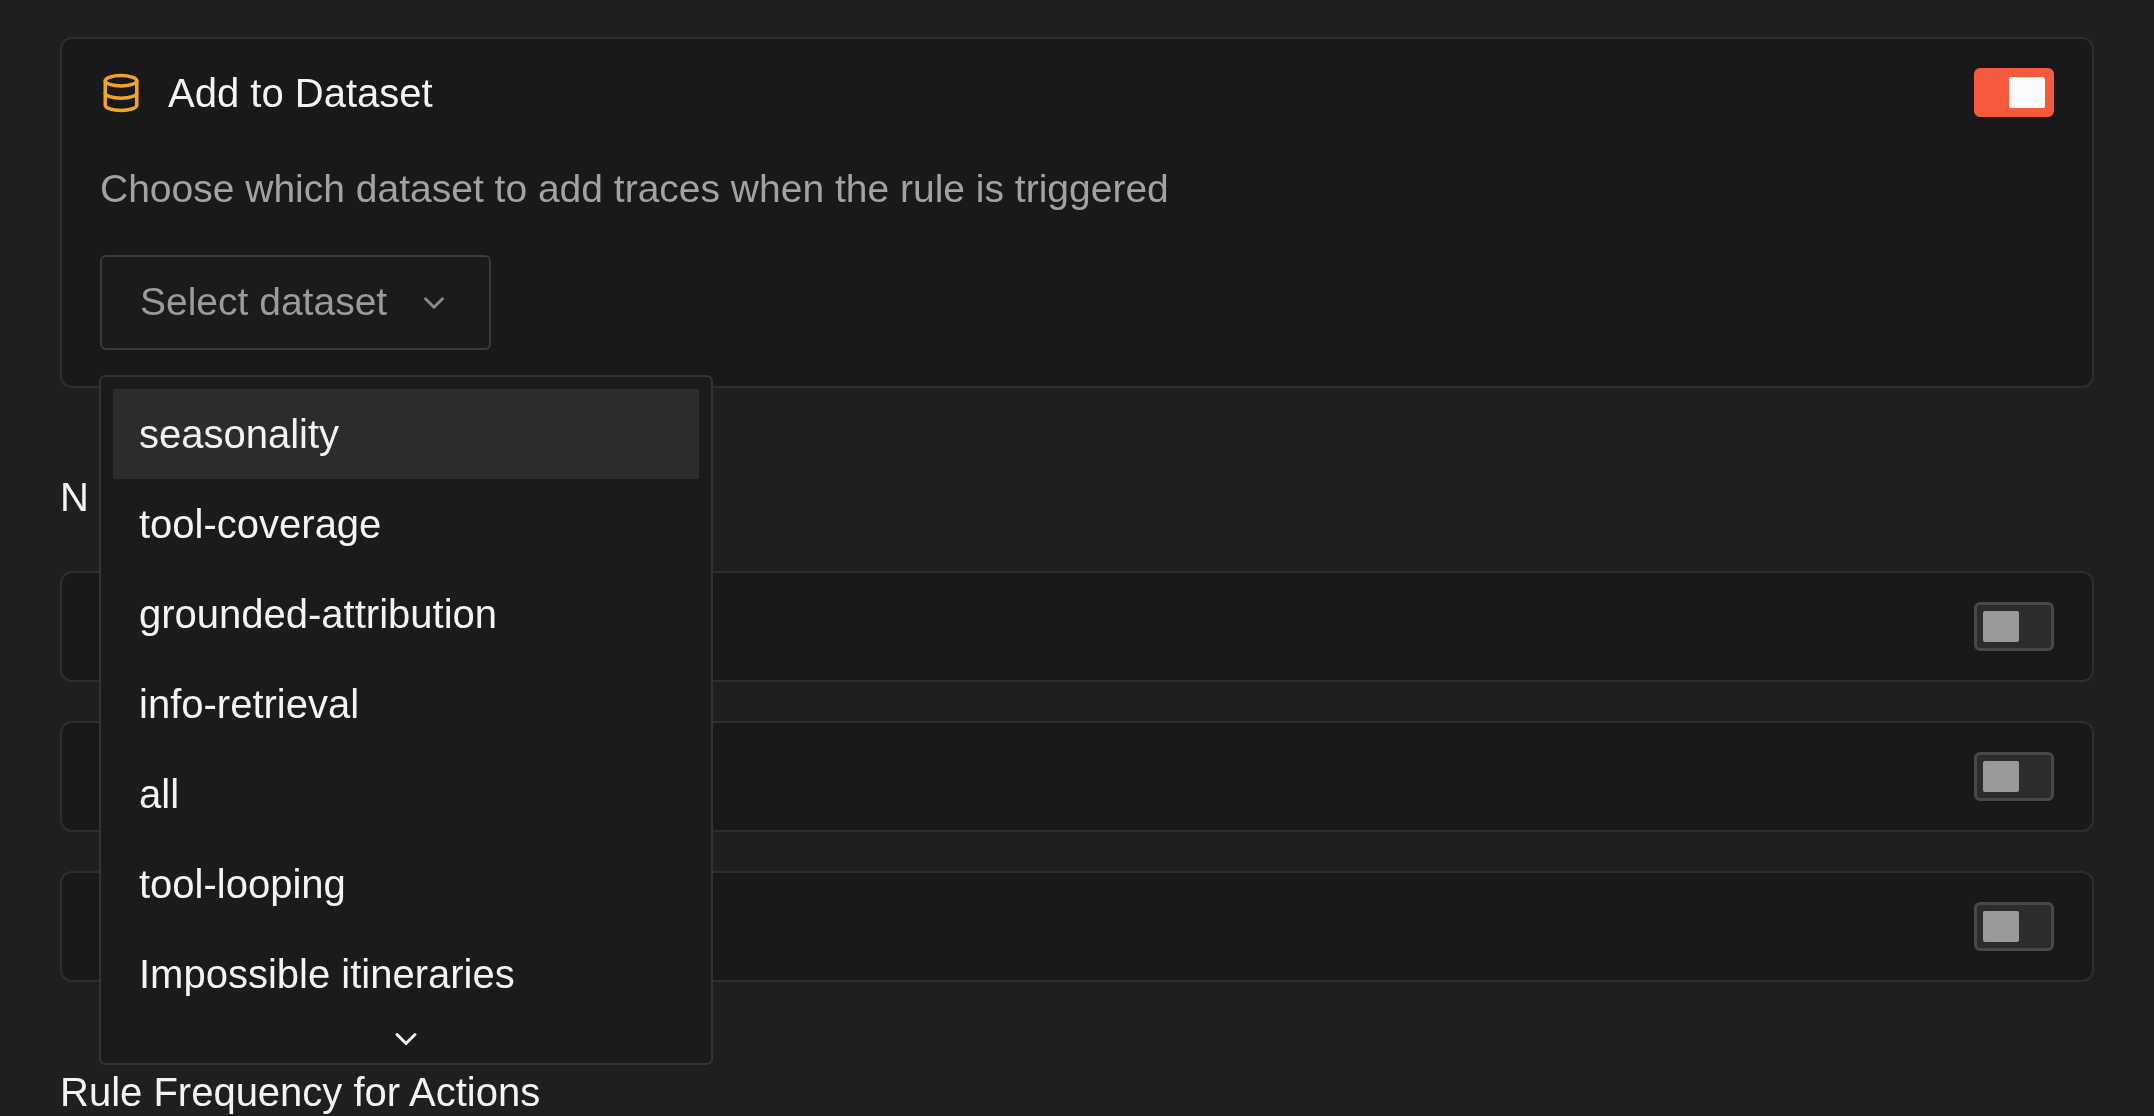 Image resolution: width=2154 pixels, height=1116 pixels. I want to click on dropdown-option: Impossible itineraries, so click(406, 974).